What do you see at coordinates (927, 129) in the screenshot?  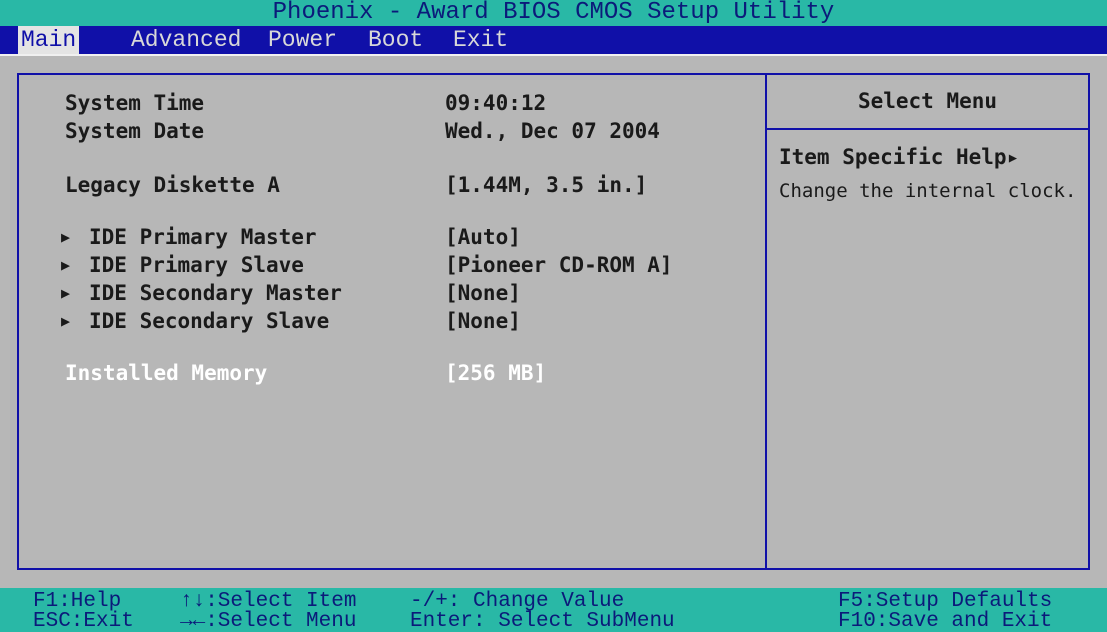 I see `help-divider` at bounding box center [927, 129].